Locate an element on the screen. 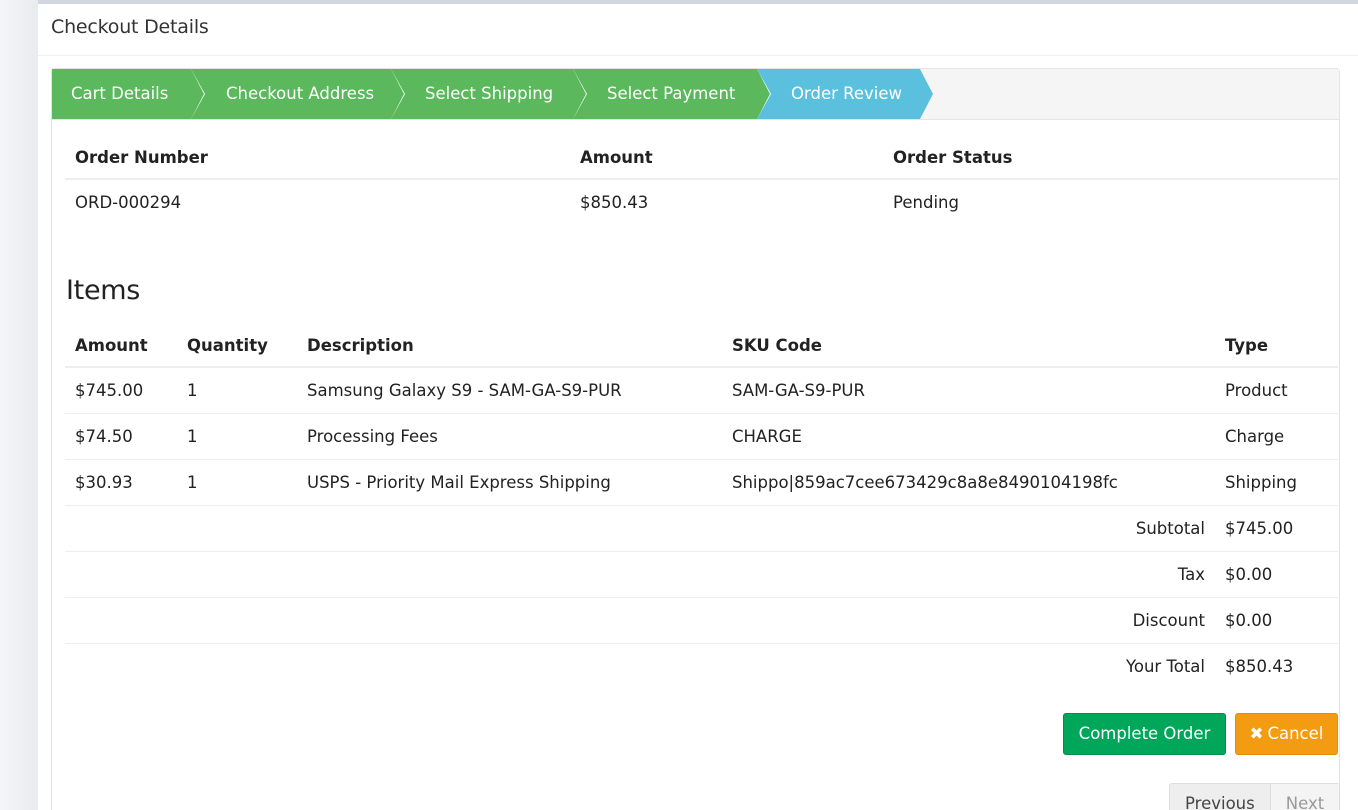  step-label: Cart Details is located at coordinates (120, 93).